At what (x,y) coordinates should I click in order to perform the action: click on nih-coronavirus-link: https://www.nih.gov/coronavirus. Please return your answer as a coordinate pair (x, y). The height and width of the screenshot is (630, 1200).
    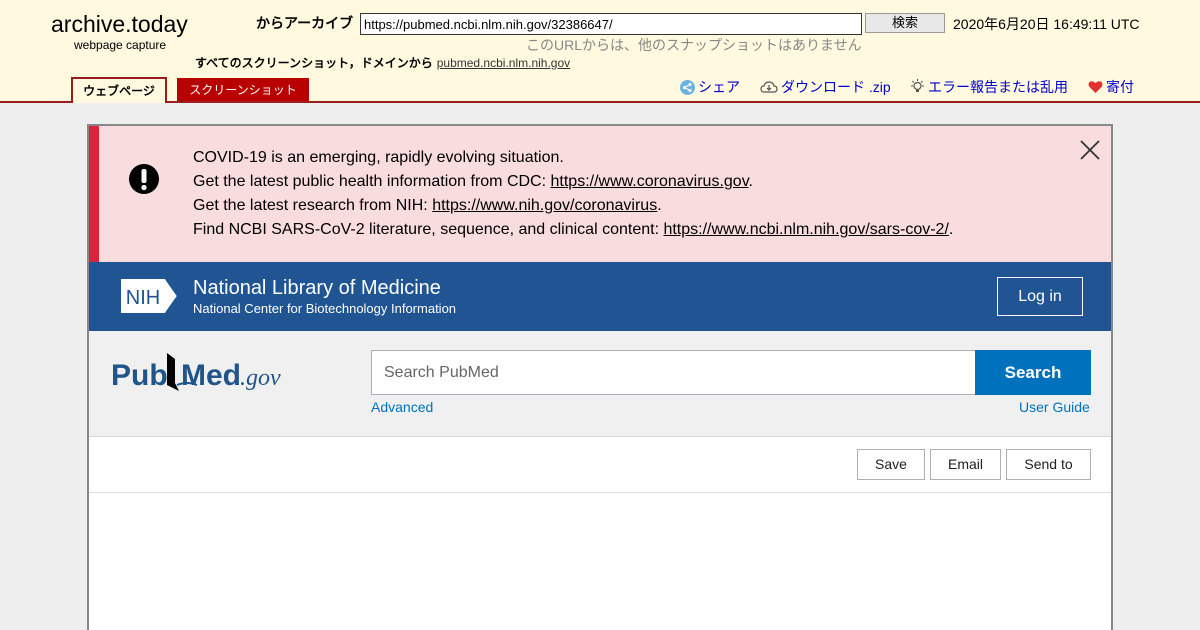
    Looking at the image, I should click on (544, 205).